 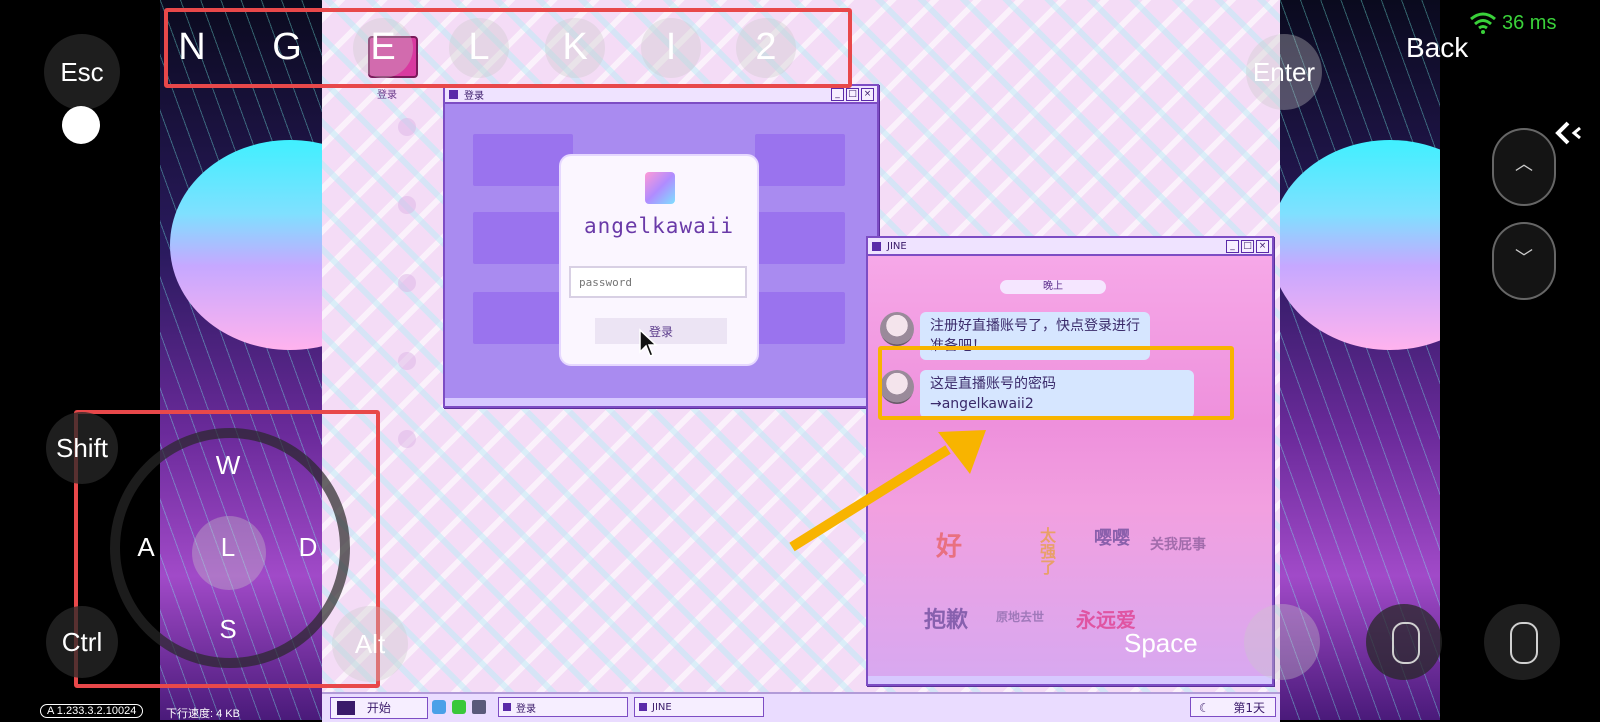 I want to click on joystick-up-label: W, so click(x=228, y=465).